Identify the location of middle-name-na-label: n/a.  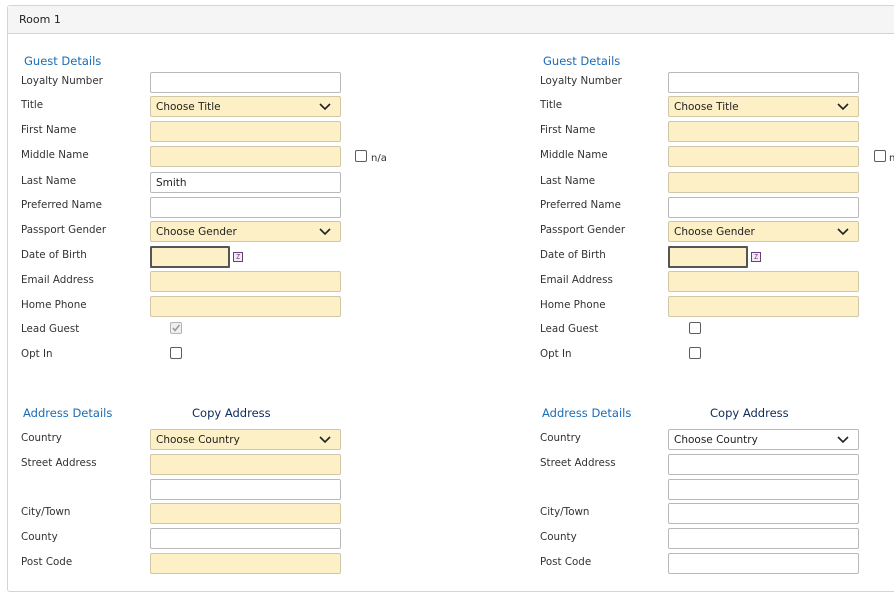
(379, 158).